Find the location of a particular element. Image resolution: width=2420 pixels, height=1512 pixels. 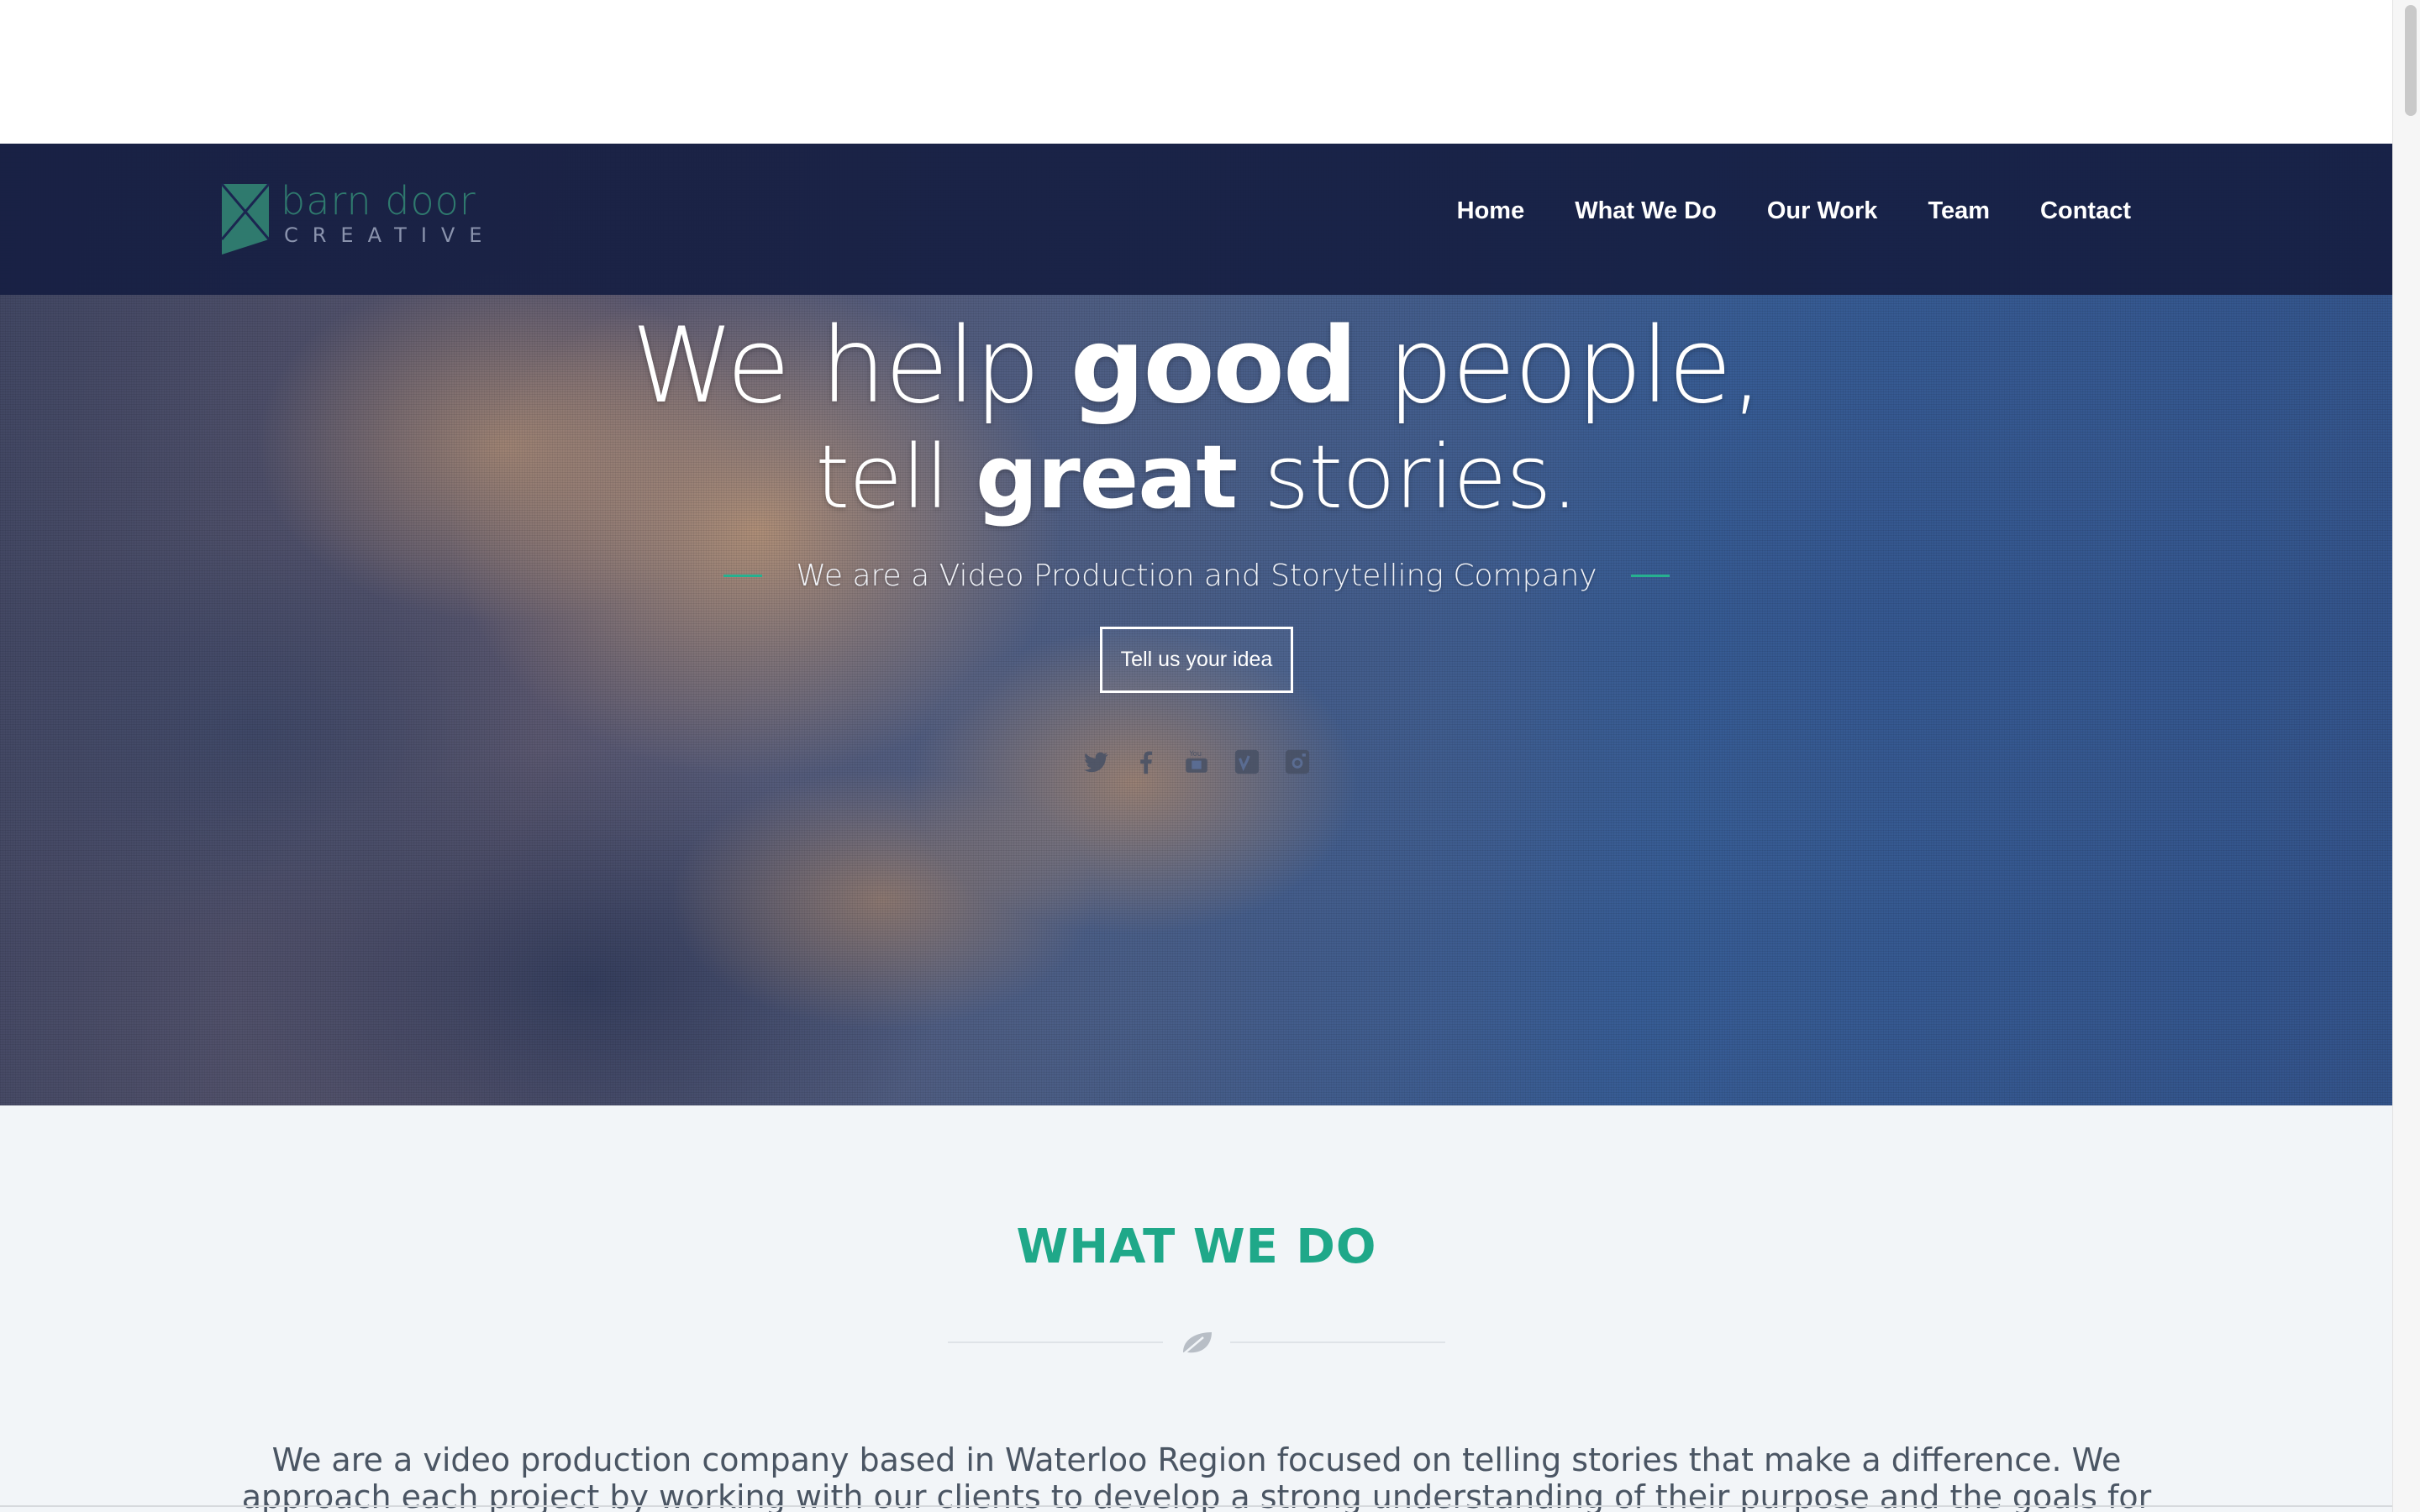

vimeo-icon is located at coordinates (1247, 762).